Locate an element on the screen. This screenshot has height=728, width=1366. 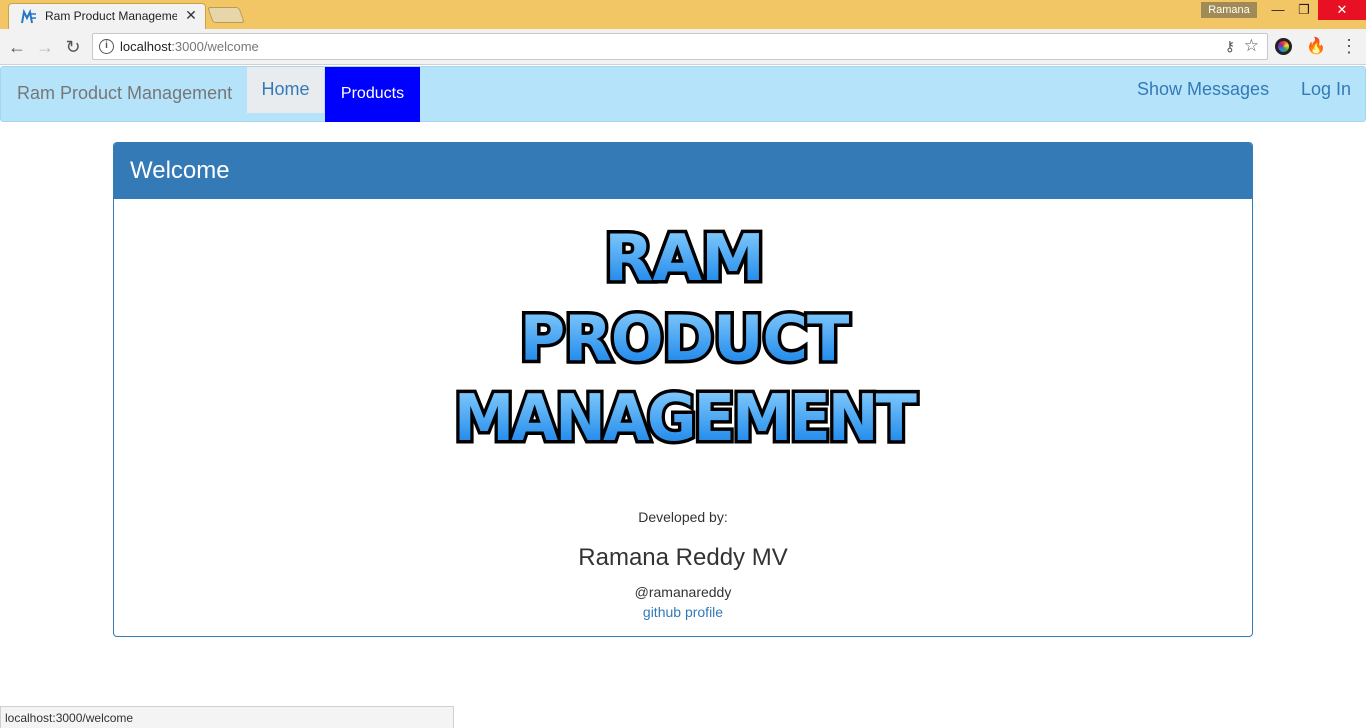
panel-heading: Welcome is located at coordinates (683, 171).